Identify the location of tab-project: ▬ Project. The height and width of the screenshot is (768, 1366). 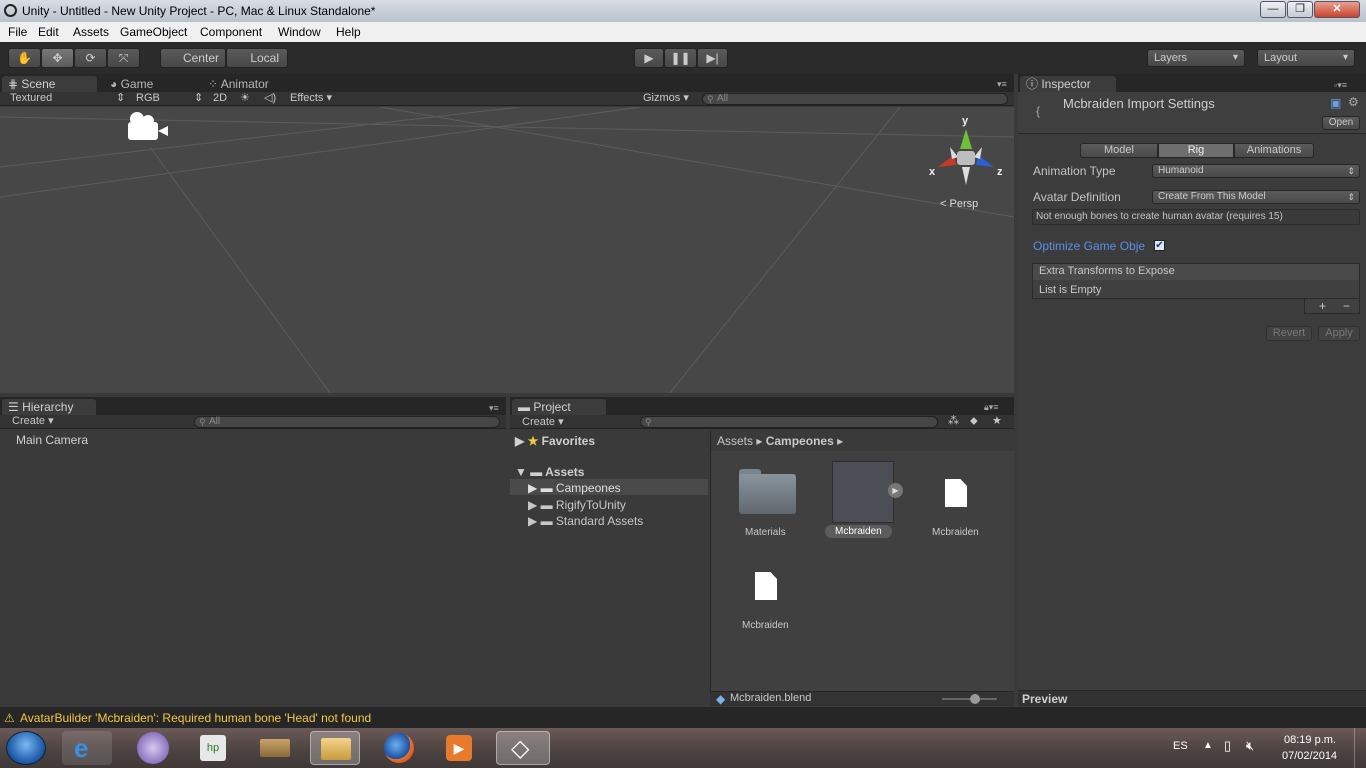
(559, 407).